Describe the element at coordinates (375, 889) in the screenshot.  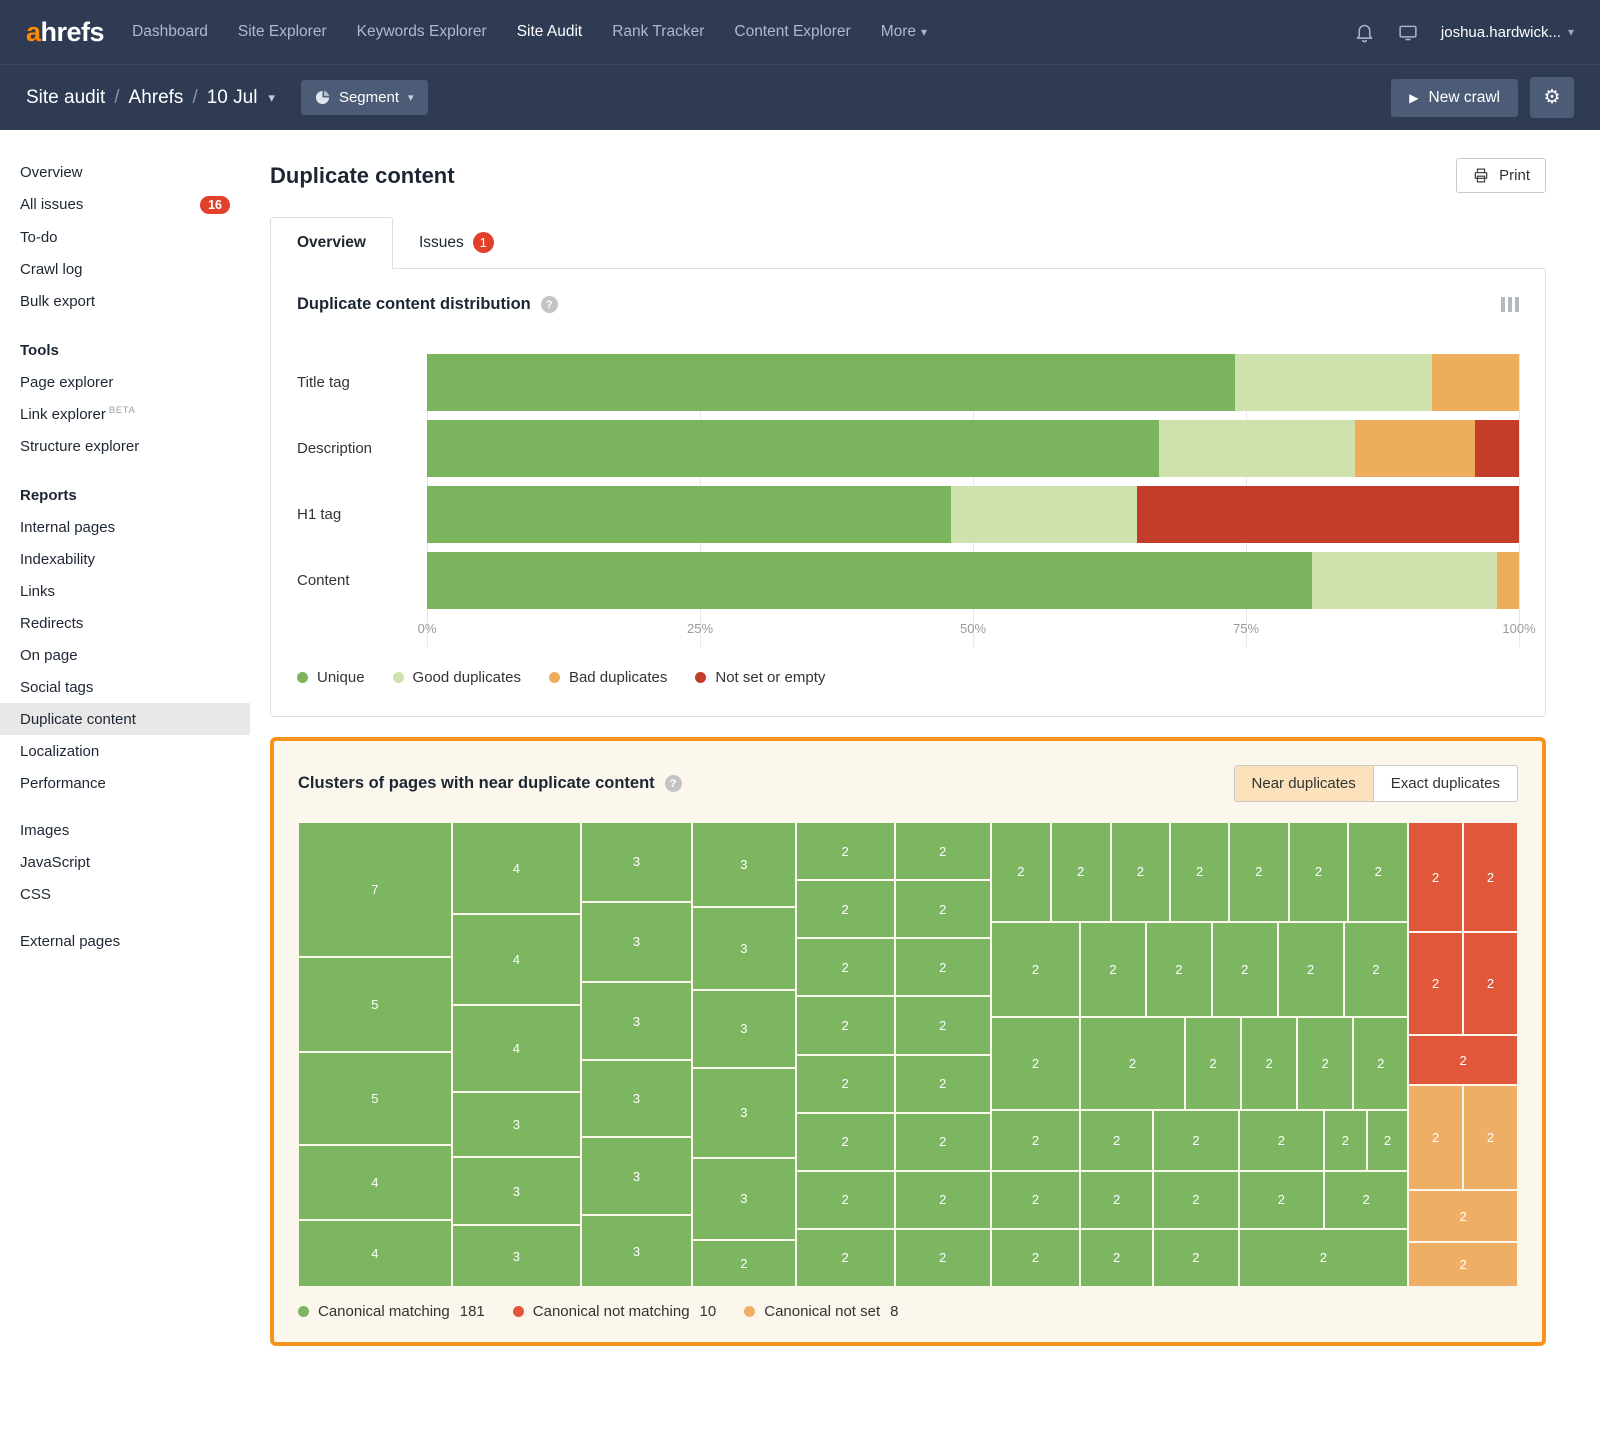
I see `treemap-cell: 7` at that location.